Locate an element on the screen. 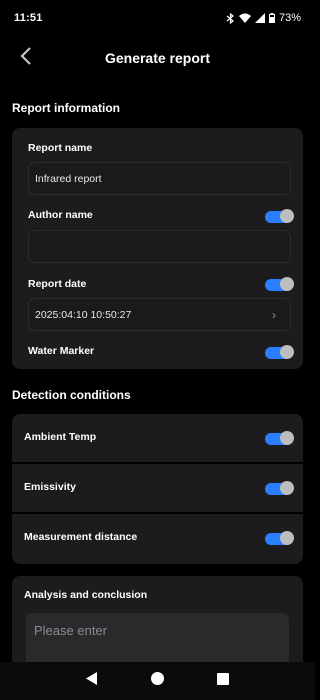 The height and width of the screenshot is (700, 320). emissivity-toggle is located at coordinates (279, 488).